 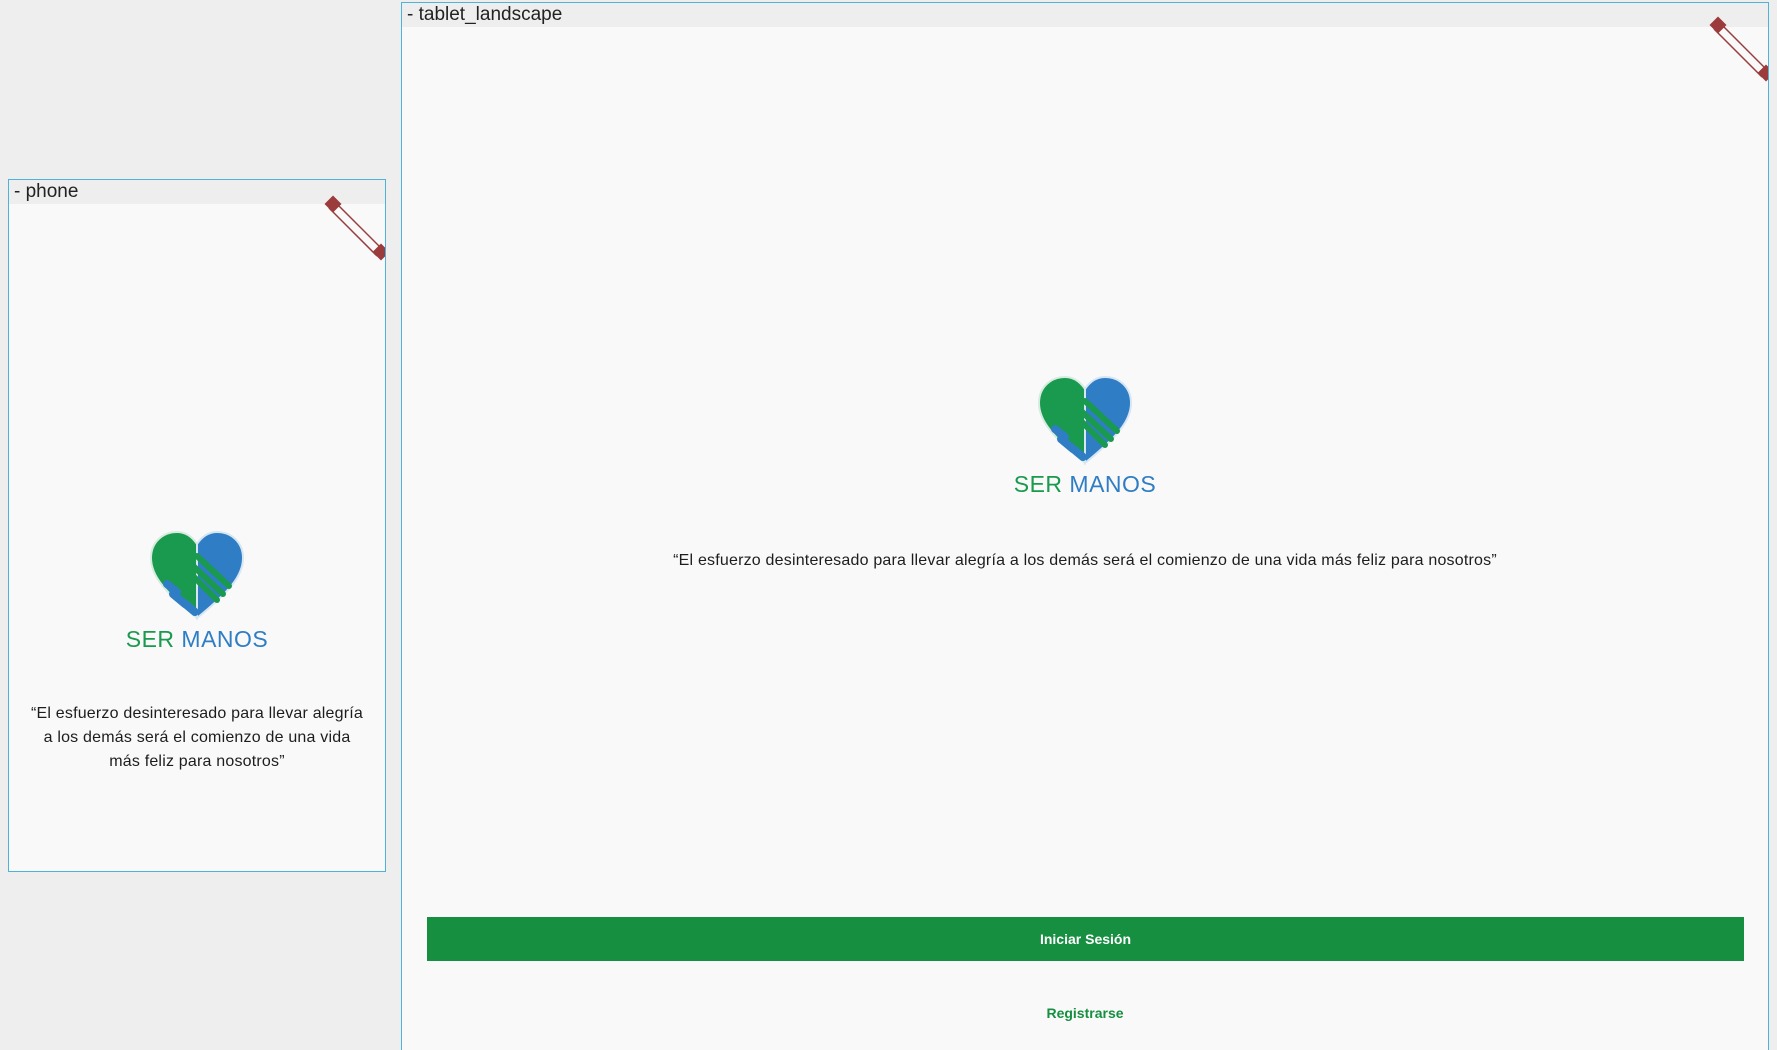 What do you see at coordinates (1085, 15) in the screenshot?
I see `tablet-frame-title: - tablet_landscape` at bounding box center [1085, 15].